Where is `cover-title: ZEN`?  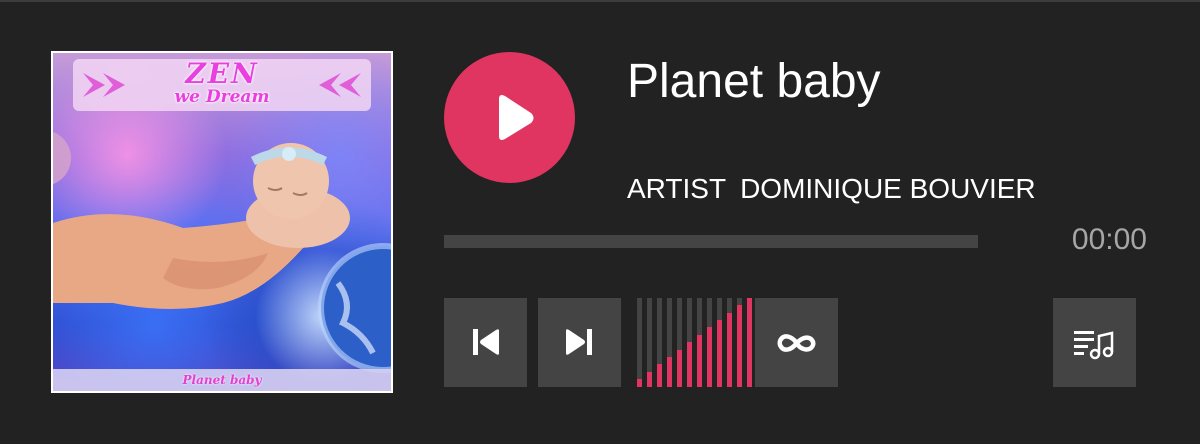
cover-title: ZEN is located at coordinates (222, 73).